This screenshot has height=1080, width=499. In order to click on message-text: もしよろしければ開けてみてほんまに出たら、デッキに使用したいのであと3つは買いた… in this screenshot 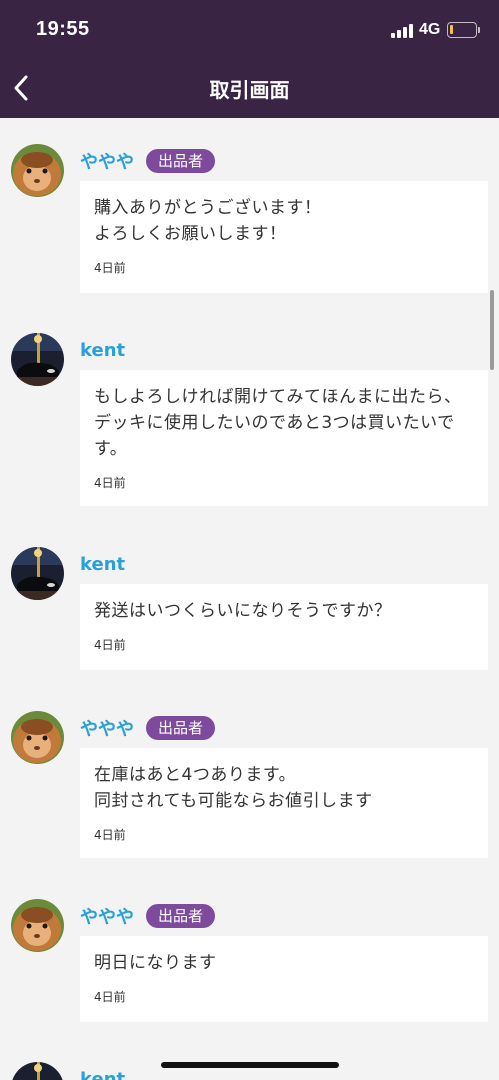, I will do `click(278, 423)`.